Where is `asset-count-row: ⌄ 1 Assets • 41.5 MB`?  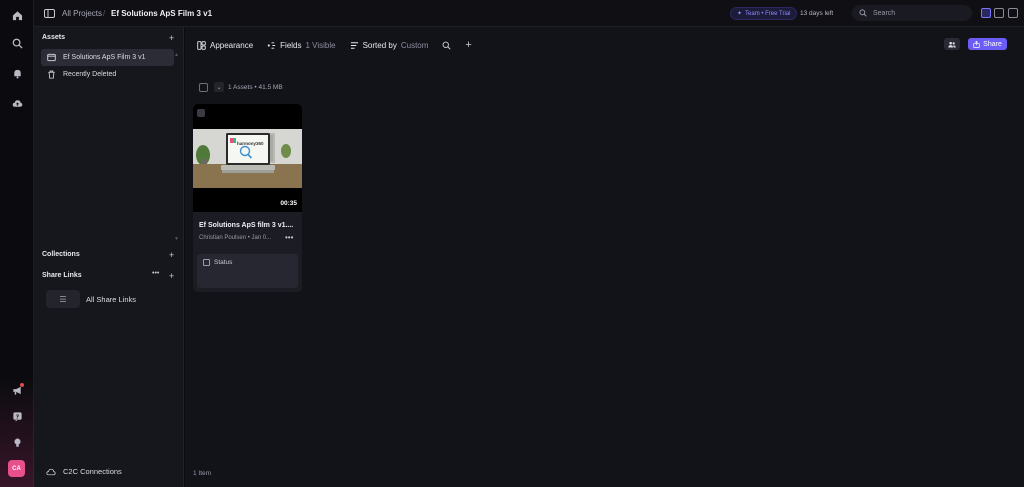 asset-count-row: ⌄ 1 Assets • 41.5 MB is located at coordinates (241, 87).